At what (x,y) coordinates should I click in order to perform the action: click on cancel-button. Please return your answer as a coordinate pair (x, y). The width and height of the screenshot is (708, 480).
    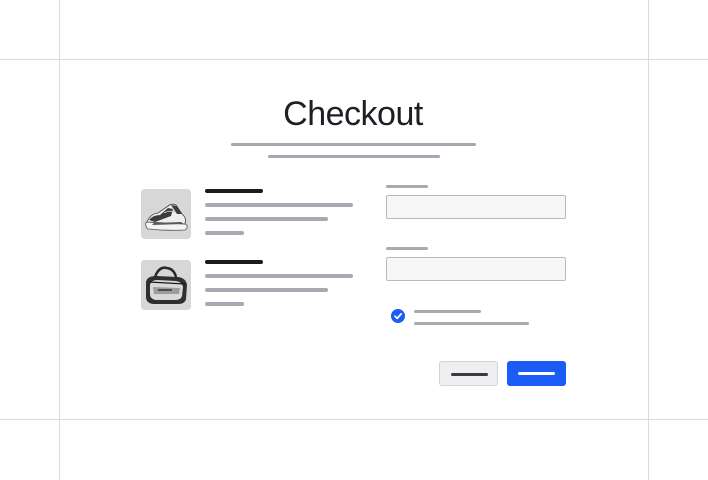
    Looking at the image, I should click on (468, 373).